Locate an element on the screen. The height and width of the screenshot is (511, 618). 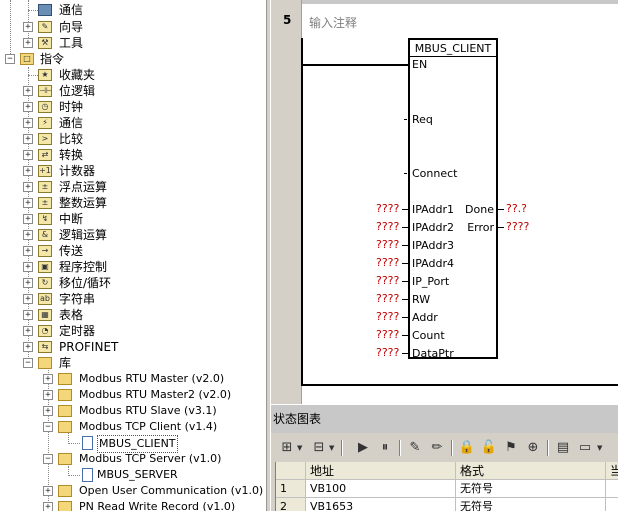
column-header-current: 当 is located at coordinates (612, 471).